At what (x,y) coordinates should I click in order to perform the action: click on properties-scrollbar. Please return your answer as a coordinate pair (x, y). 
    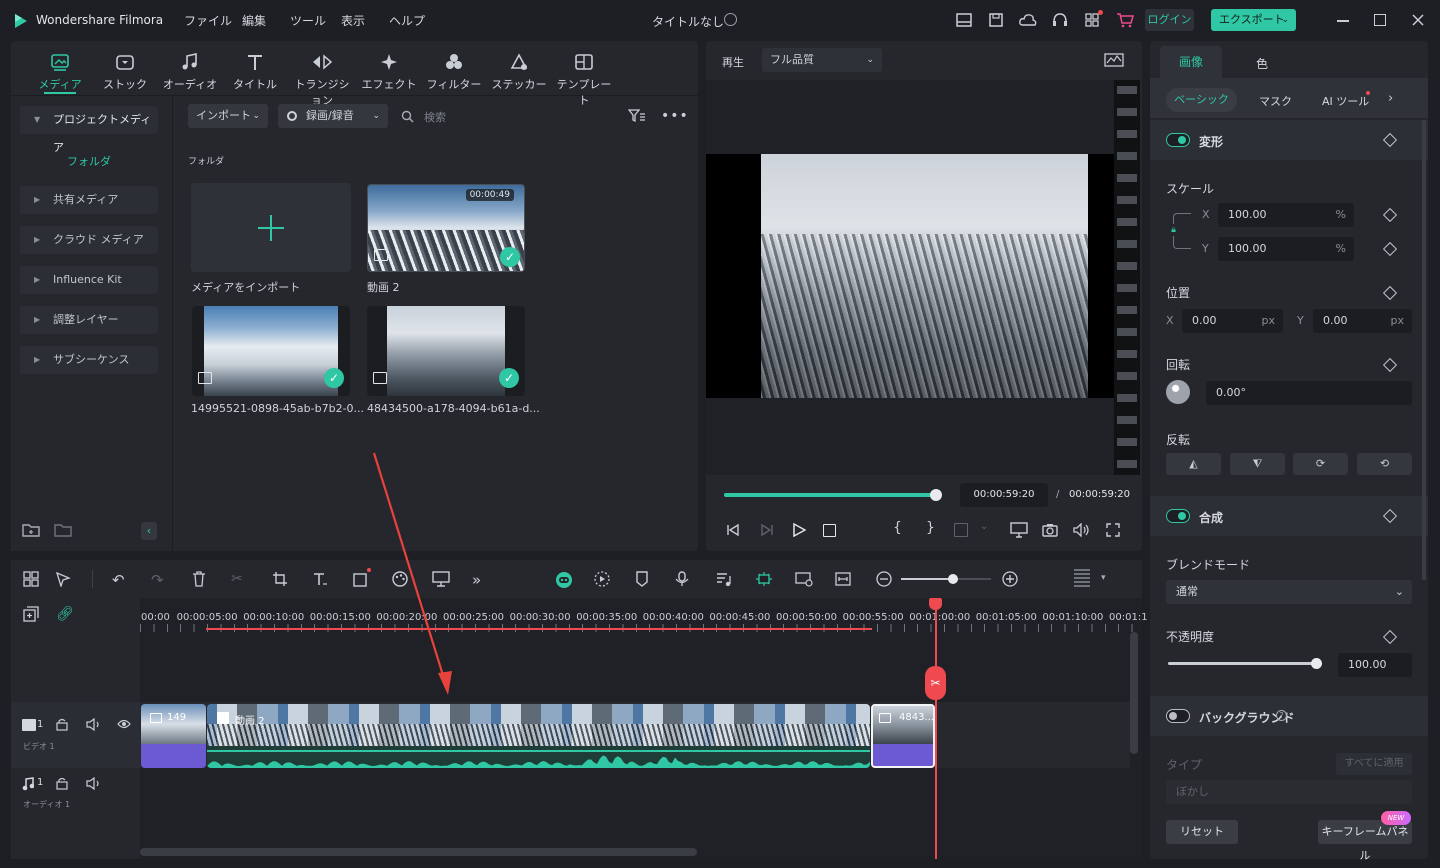
    Looking at the image, I should click on (1424, 350).